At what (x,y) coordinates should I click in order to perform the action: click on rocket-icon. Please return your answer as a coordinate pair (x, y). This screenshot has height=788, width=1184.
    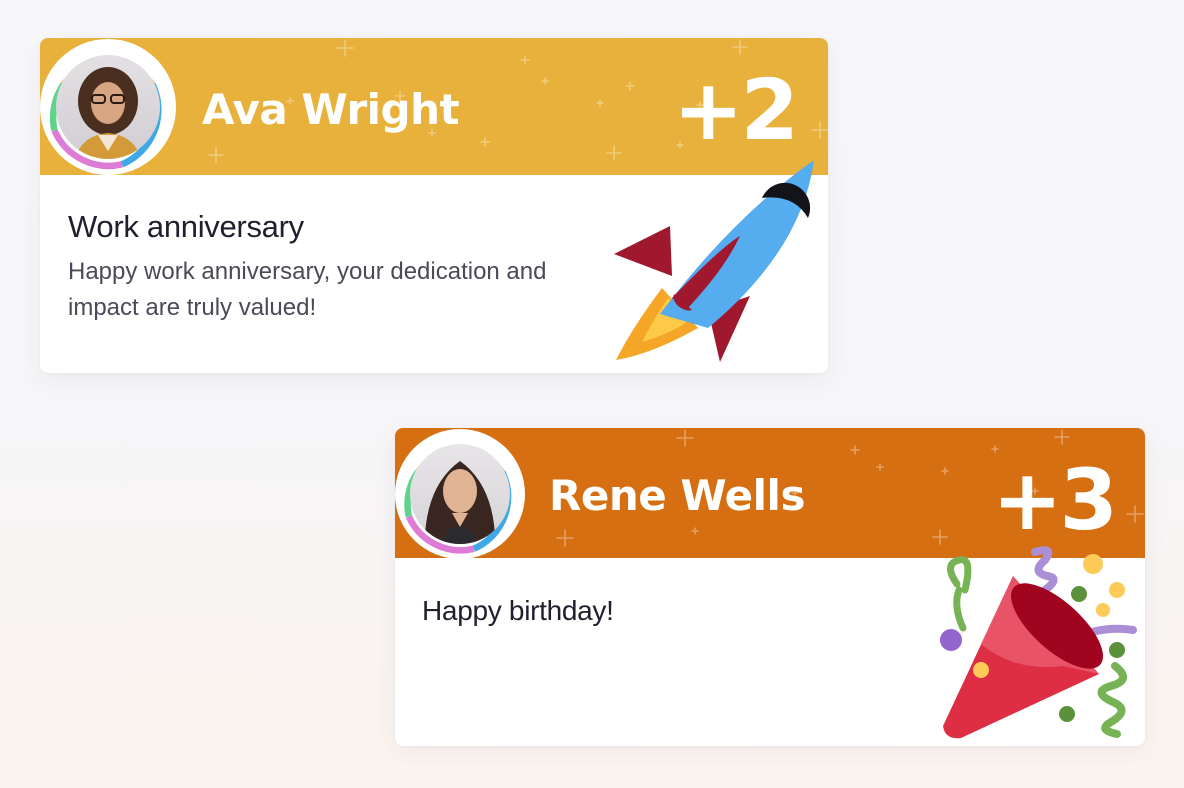
    Looking at the image, I should click on (714, 261).